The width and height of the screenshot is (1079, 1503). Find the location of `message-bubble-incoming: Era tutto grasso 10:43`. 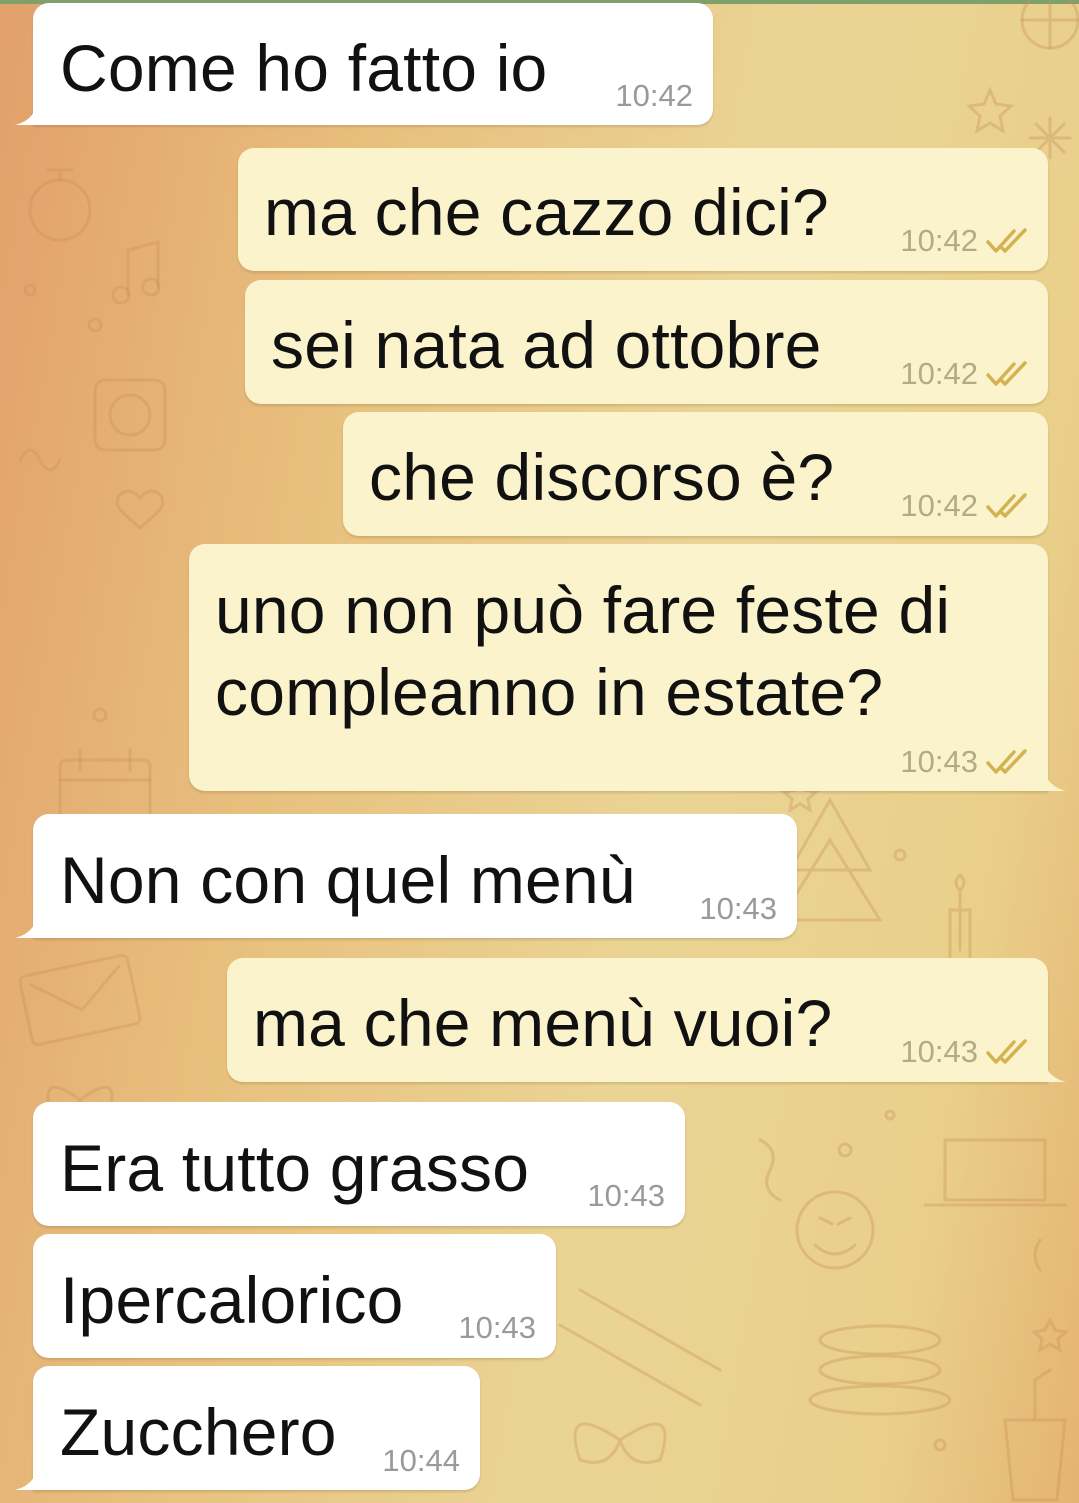

message-bubble-incoming: Era tutto grasso 10:43 is located at coordinates (359, 1164).